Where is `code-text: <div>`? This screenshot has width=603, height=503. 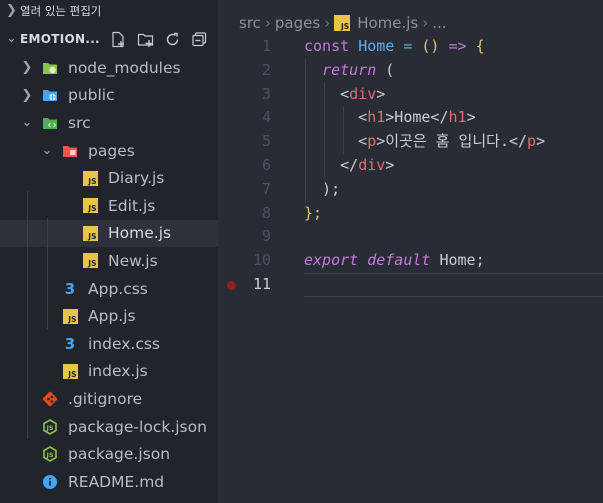 code-text: <div> is located at coordinates (328, 95).